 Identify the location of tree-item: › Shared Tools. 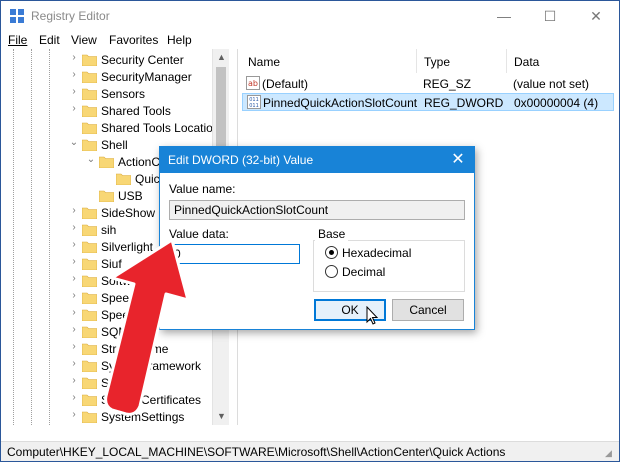
(113, 110).